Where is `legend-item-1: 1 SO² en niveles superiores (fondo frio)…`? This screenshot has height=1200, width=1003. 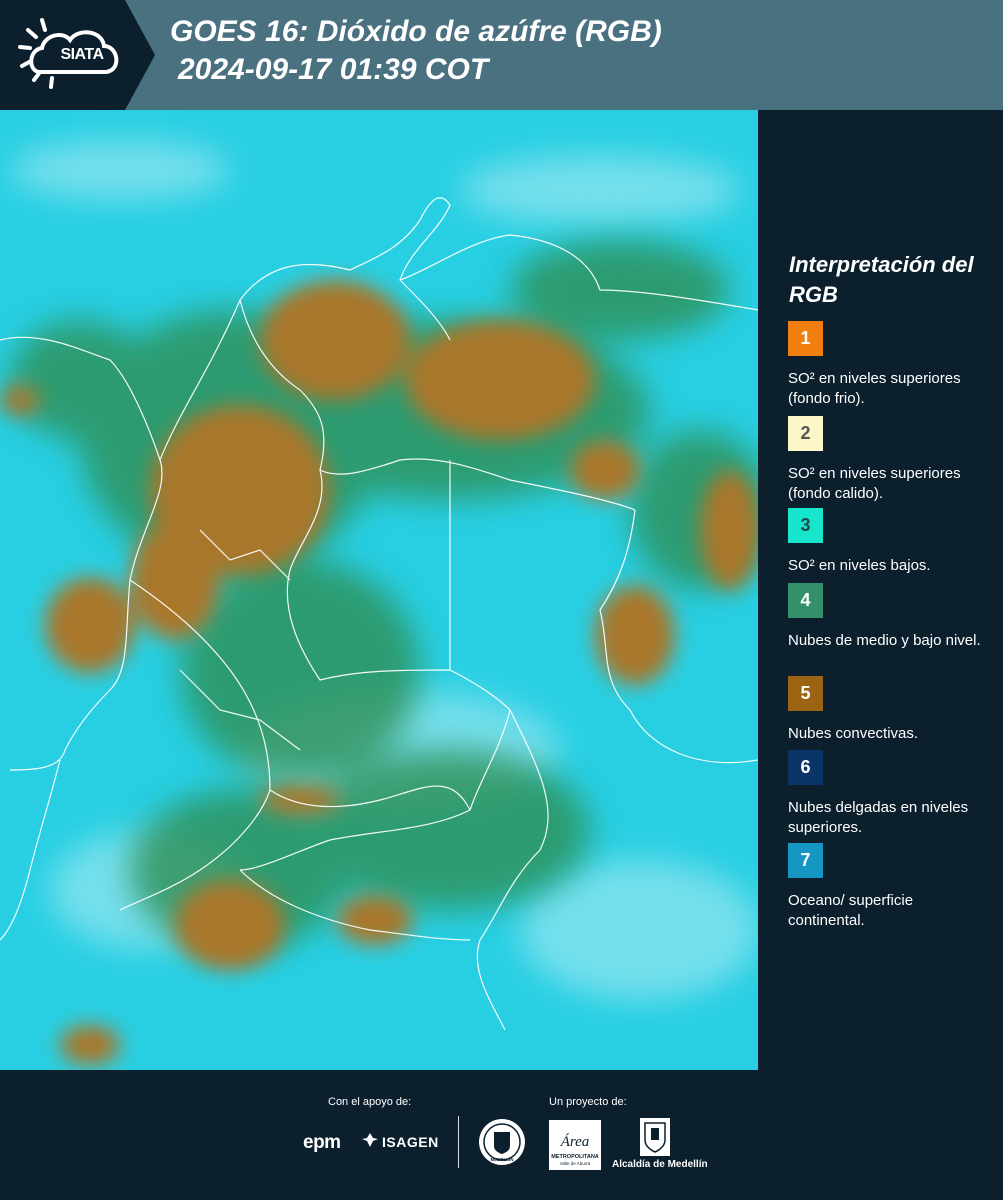
legend-item-1: 1 SO² en niveles superiores (fondo frio)… is located at coordinates (890, 365).